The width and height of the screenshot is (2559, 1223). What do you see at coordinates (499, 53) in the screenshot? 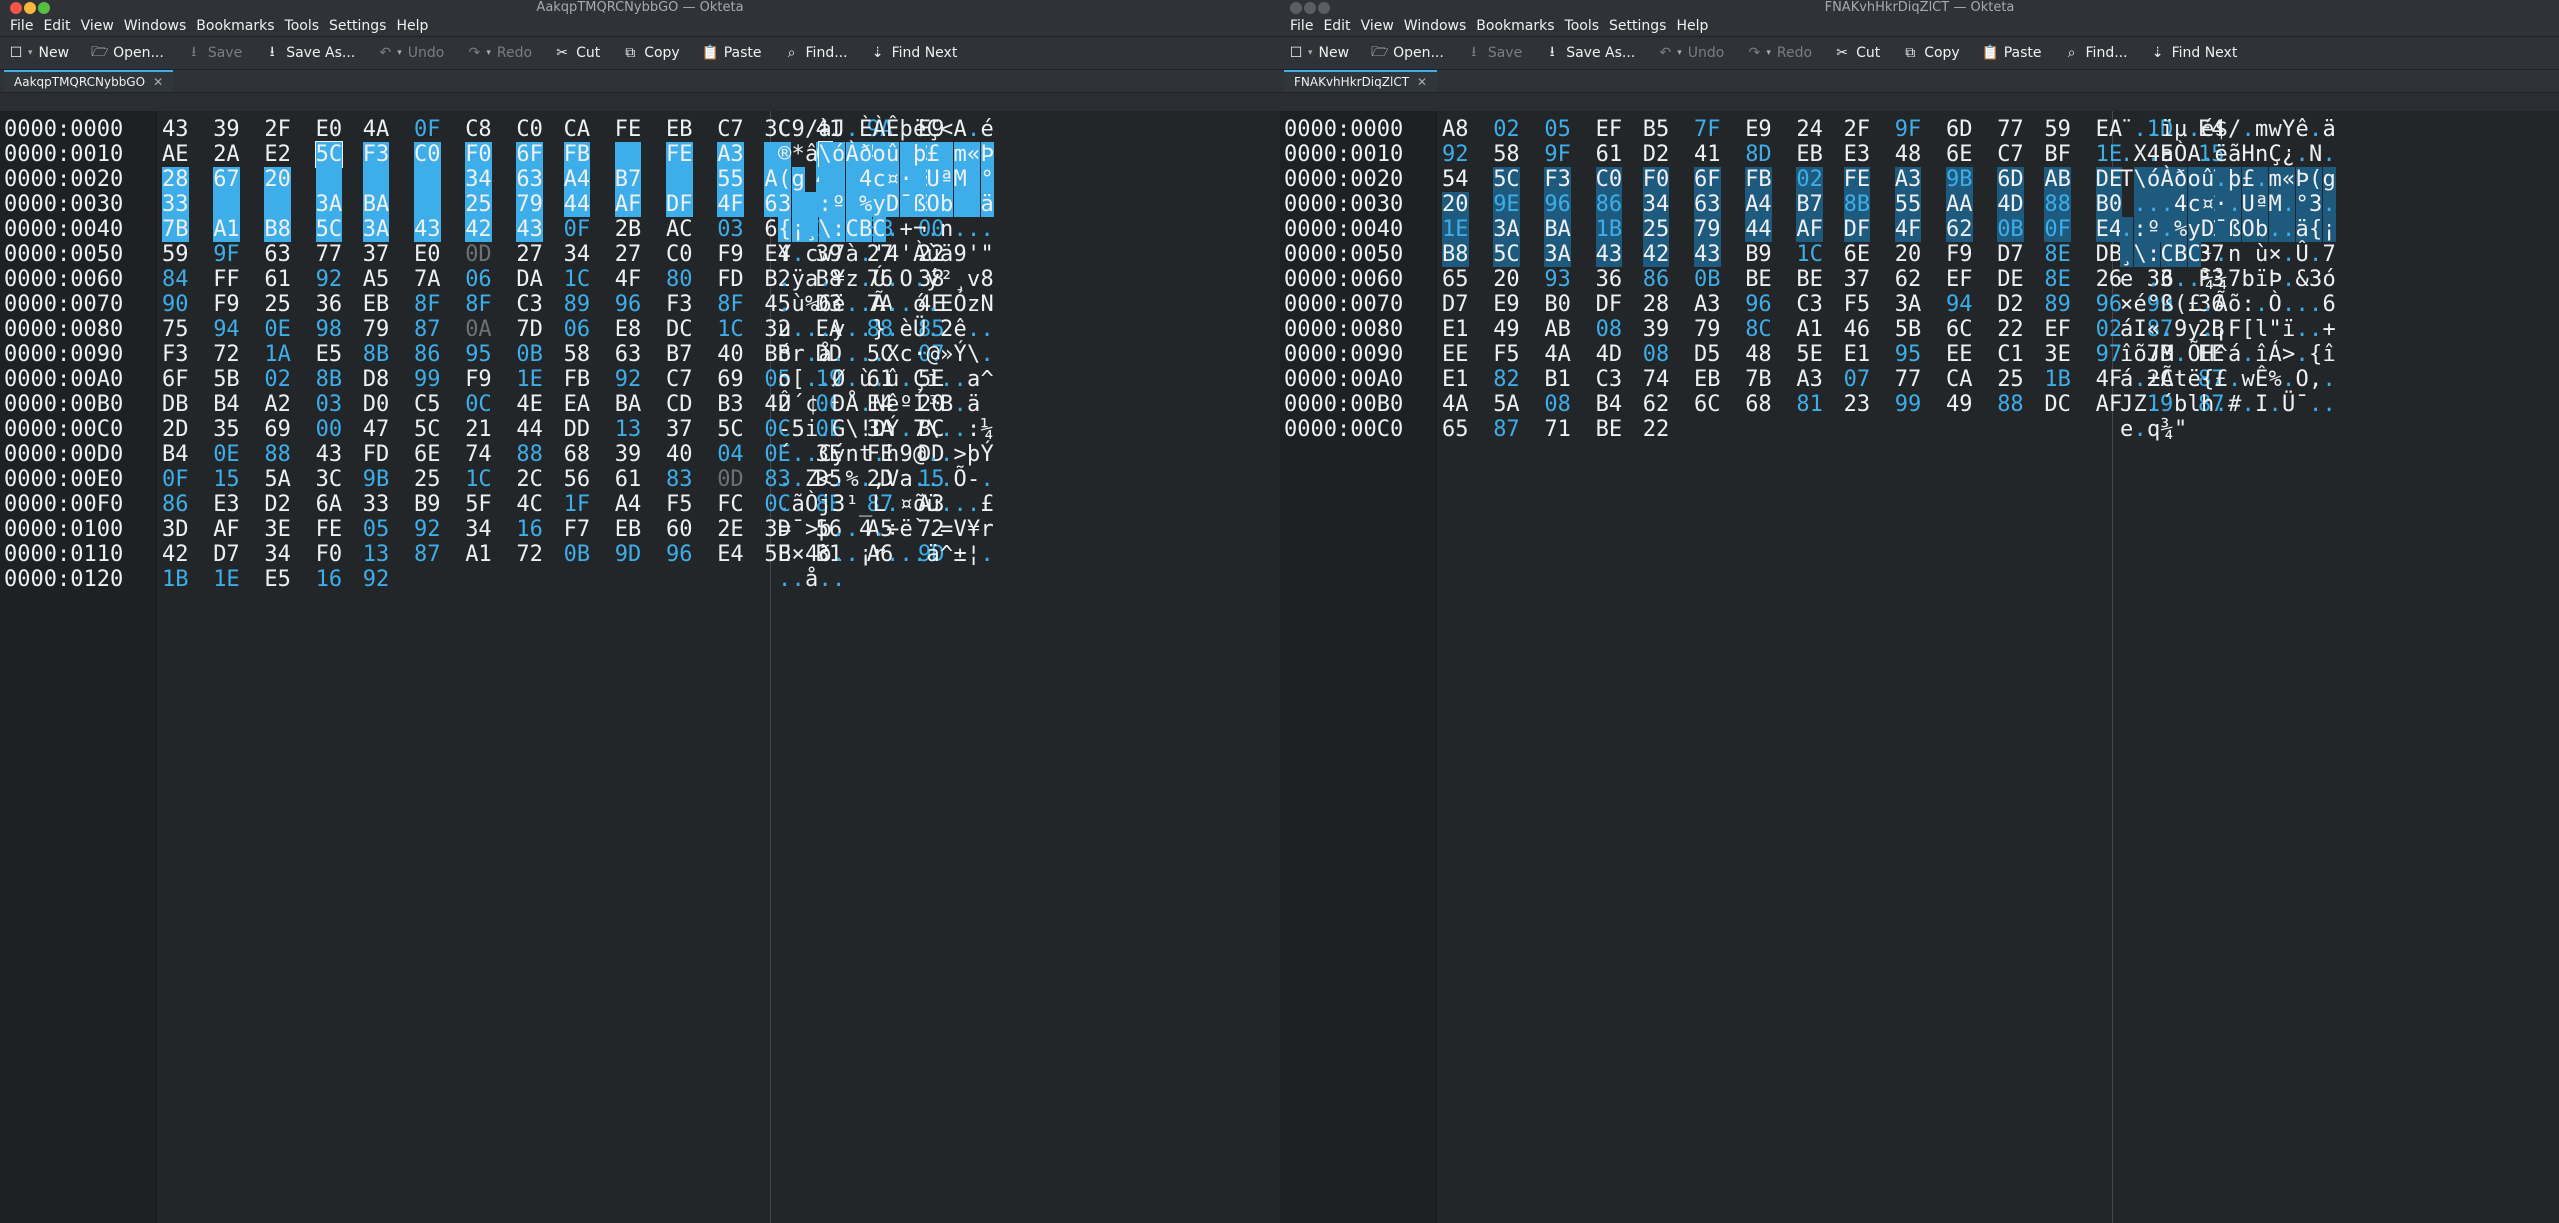
I see `redo-button: ↷ ▾ Redo` at bounding box center [499, 53].